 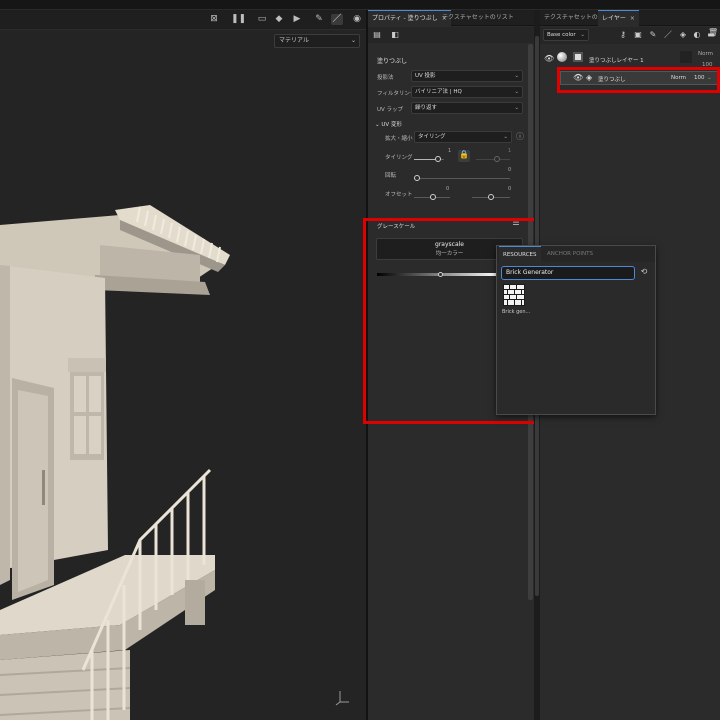 What do you see at coordinates (520, 254) in the screenshot?
I see `tab-resources: RESOURCES` at bounding box center [520, 254].